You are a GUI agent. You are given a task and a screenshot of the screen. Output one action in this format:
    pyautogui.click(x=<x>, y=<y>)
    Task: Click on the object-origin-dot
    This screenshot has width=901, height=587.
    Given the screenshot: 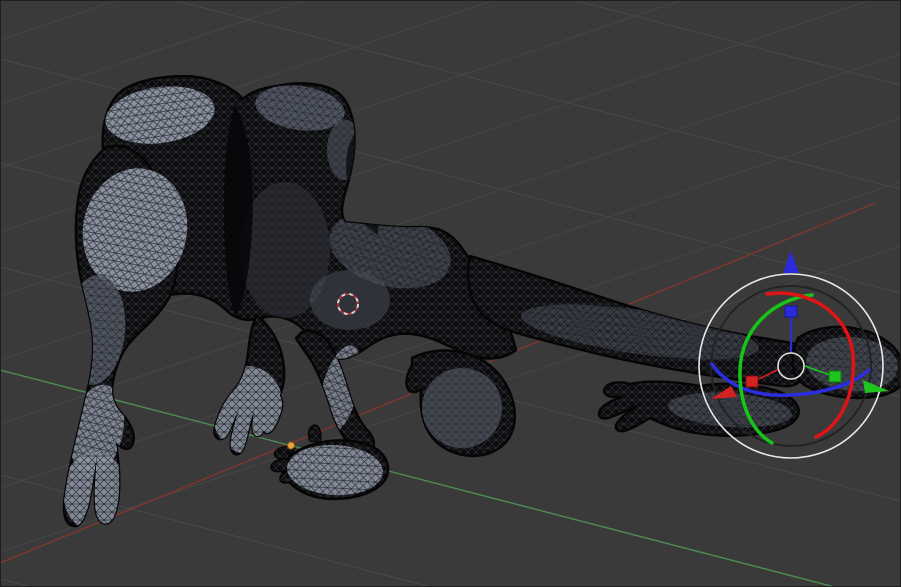 What is the action you would take?
    pyautogui.click(x=291, y=445)
    